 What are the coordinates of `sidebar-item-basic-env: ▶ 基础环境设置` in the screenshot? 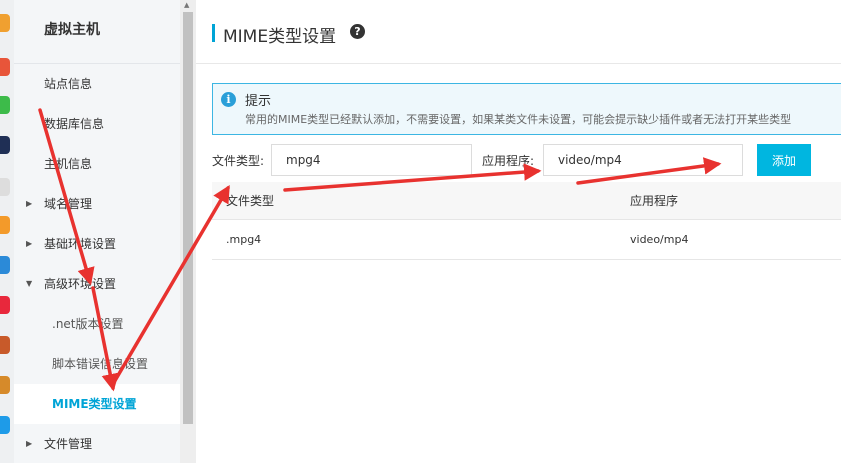 It's located at (97, 244).